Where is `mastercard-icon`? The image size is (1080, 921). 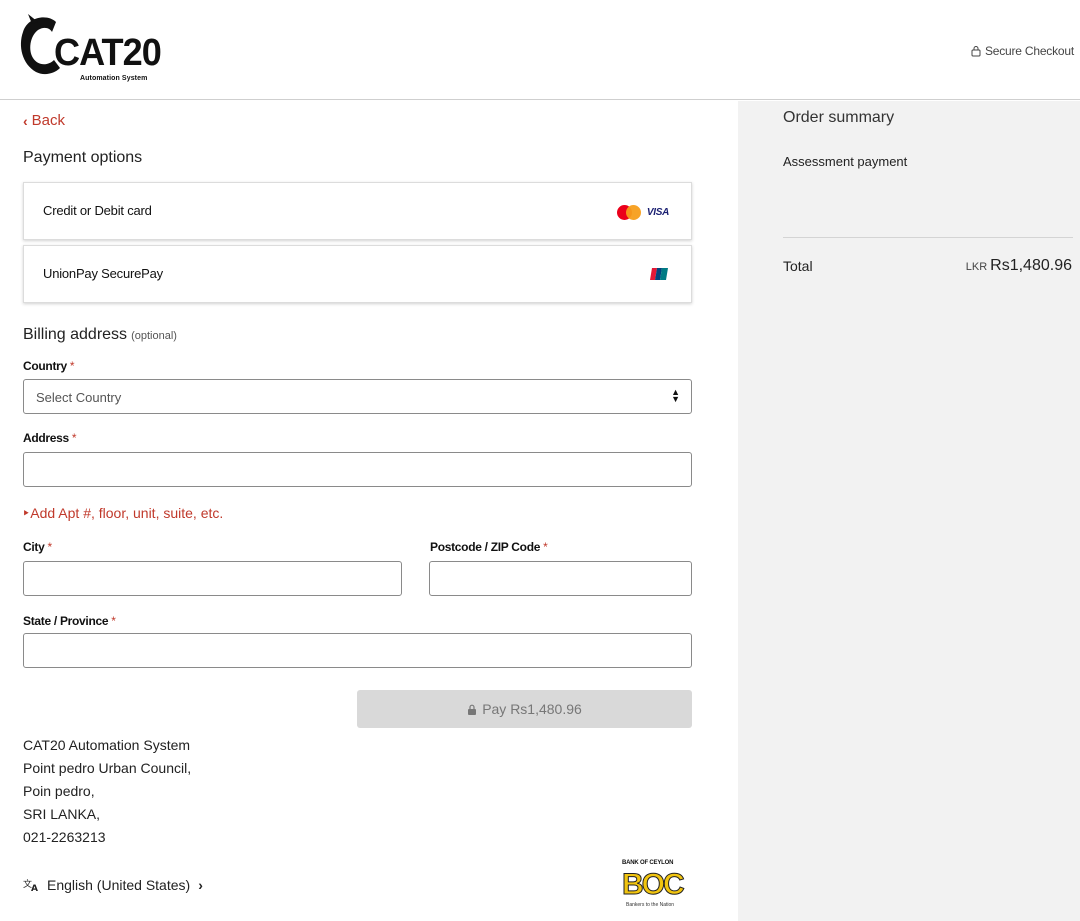 mastercard-icon is located at coordinates (629, 212).